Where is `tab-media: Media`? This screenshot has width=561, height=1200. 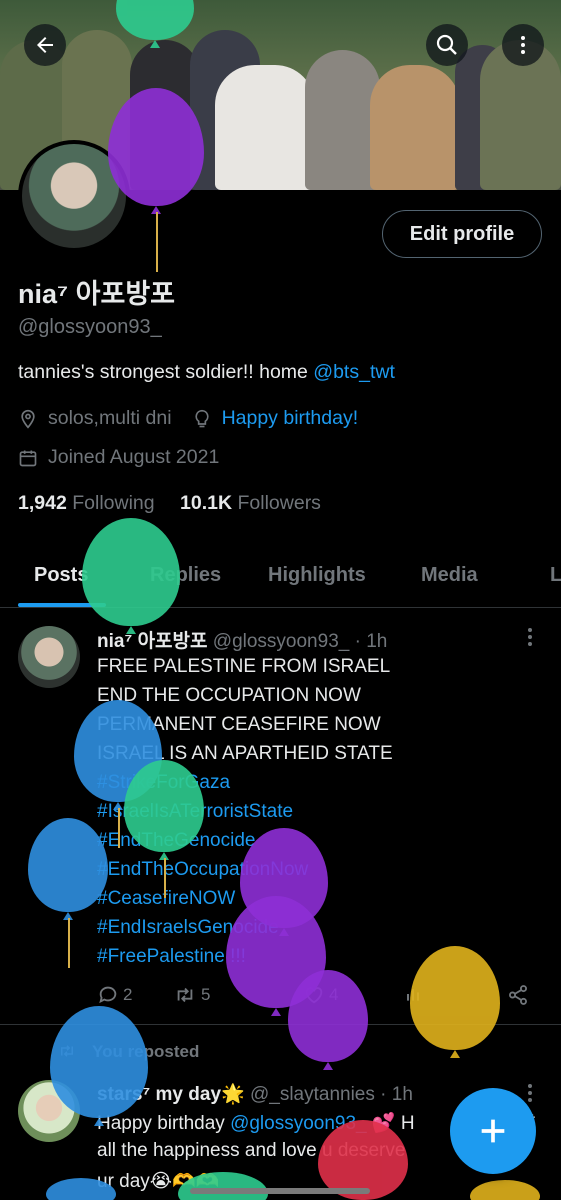 tab-media: Media is located at coordinates (449, 575).